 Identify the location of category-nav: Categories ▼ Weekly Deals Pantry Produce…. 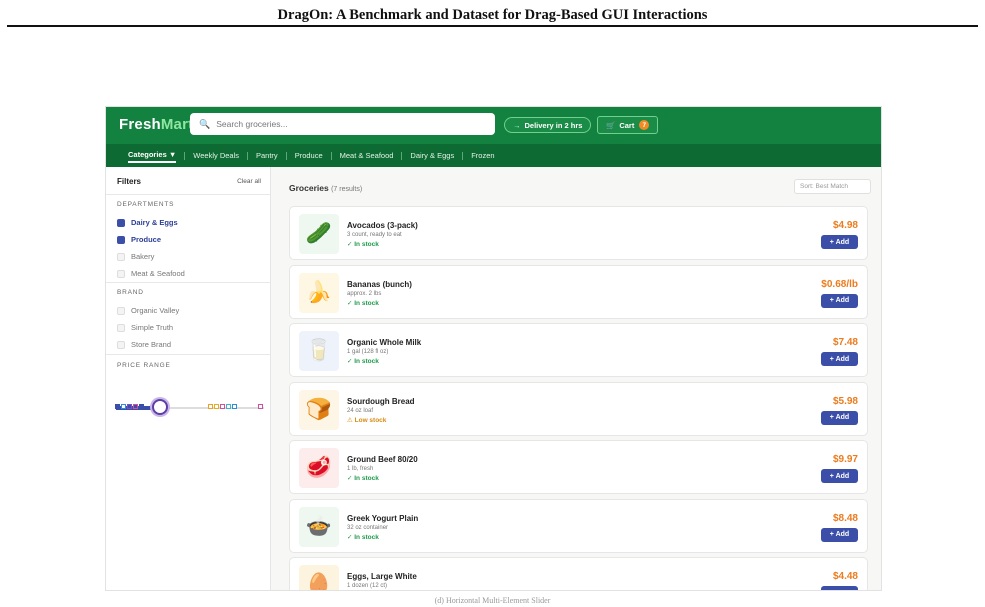
(493, 155).